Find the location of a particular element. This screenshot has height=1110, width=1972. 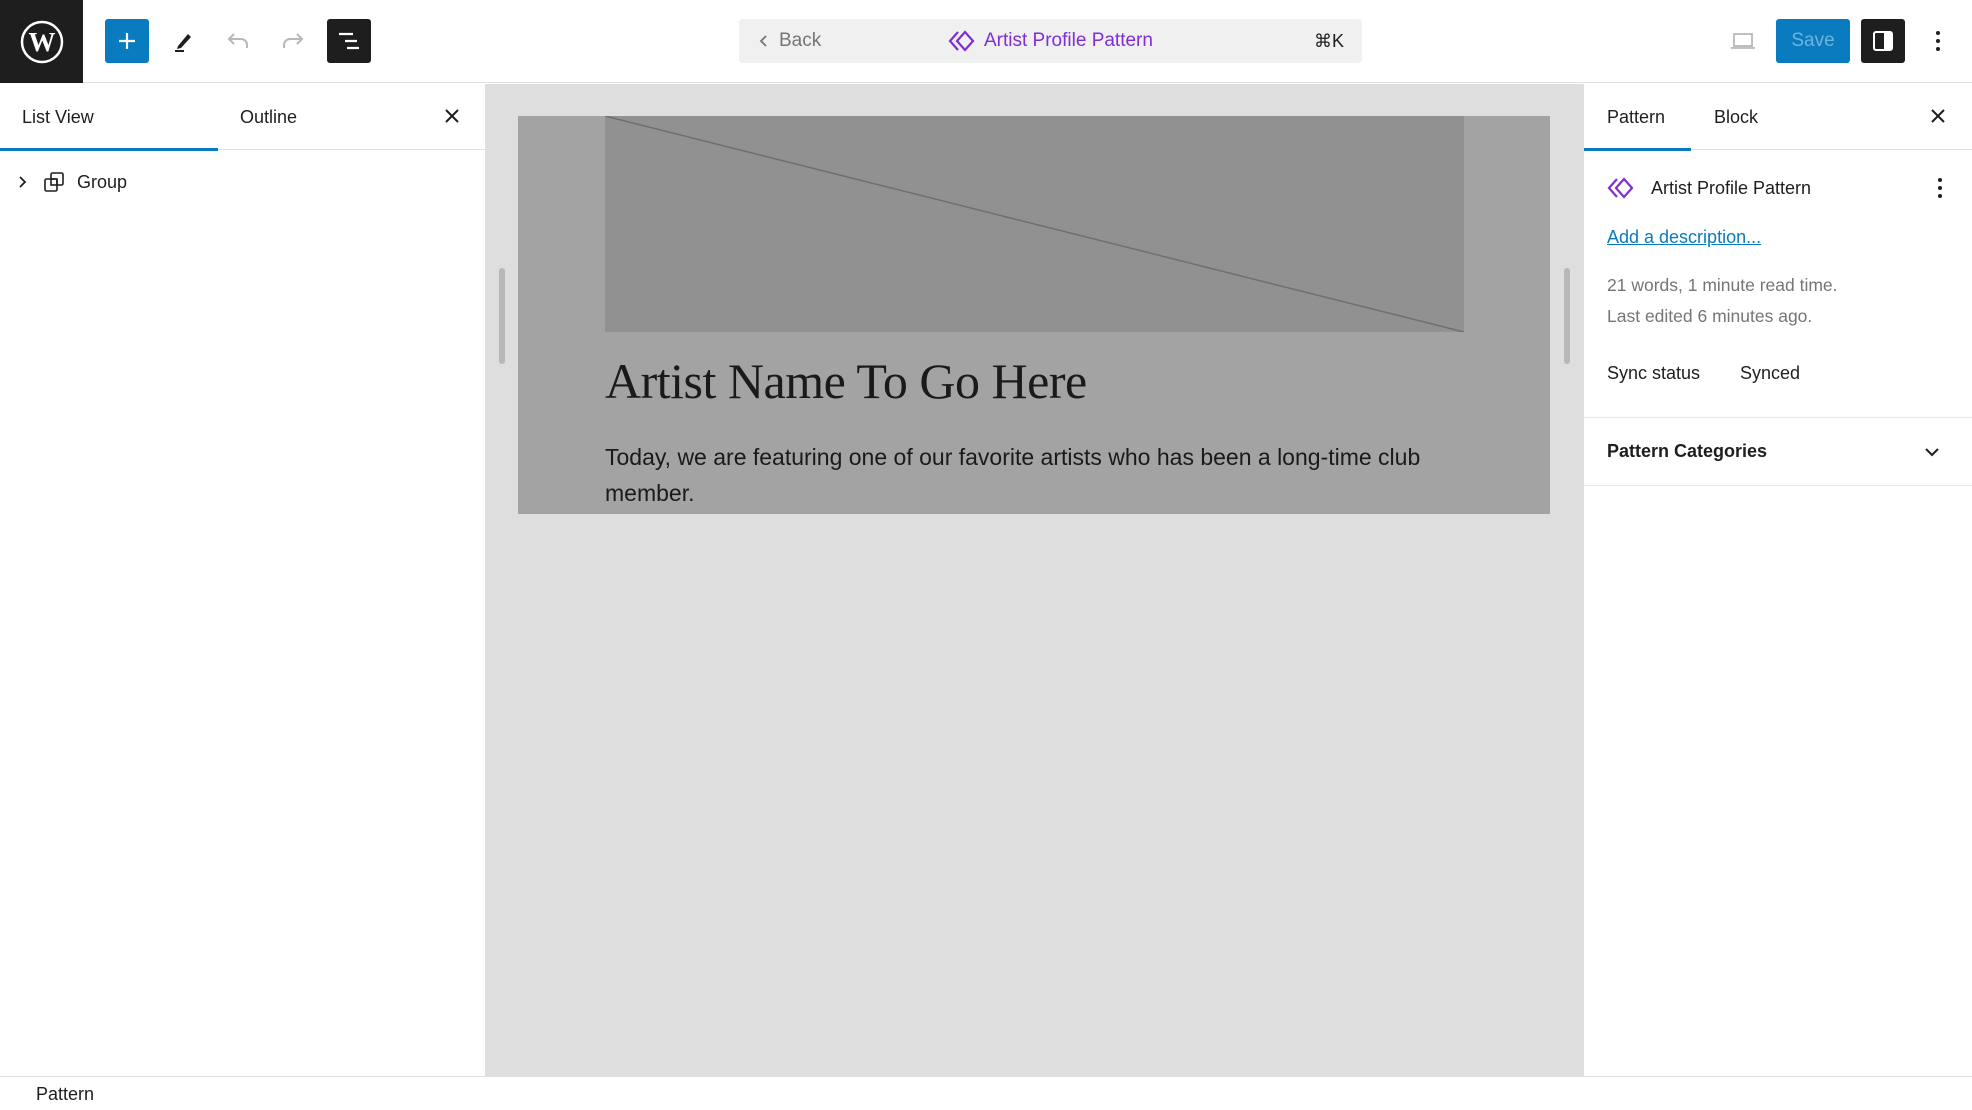

list-view-button is located at coordinates (349, 41).